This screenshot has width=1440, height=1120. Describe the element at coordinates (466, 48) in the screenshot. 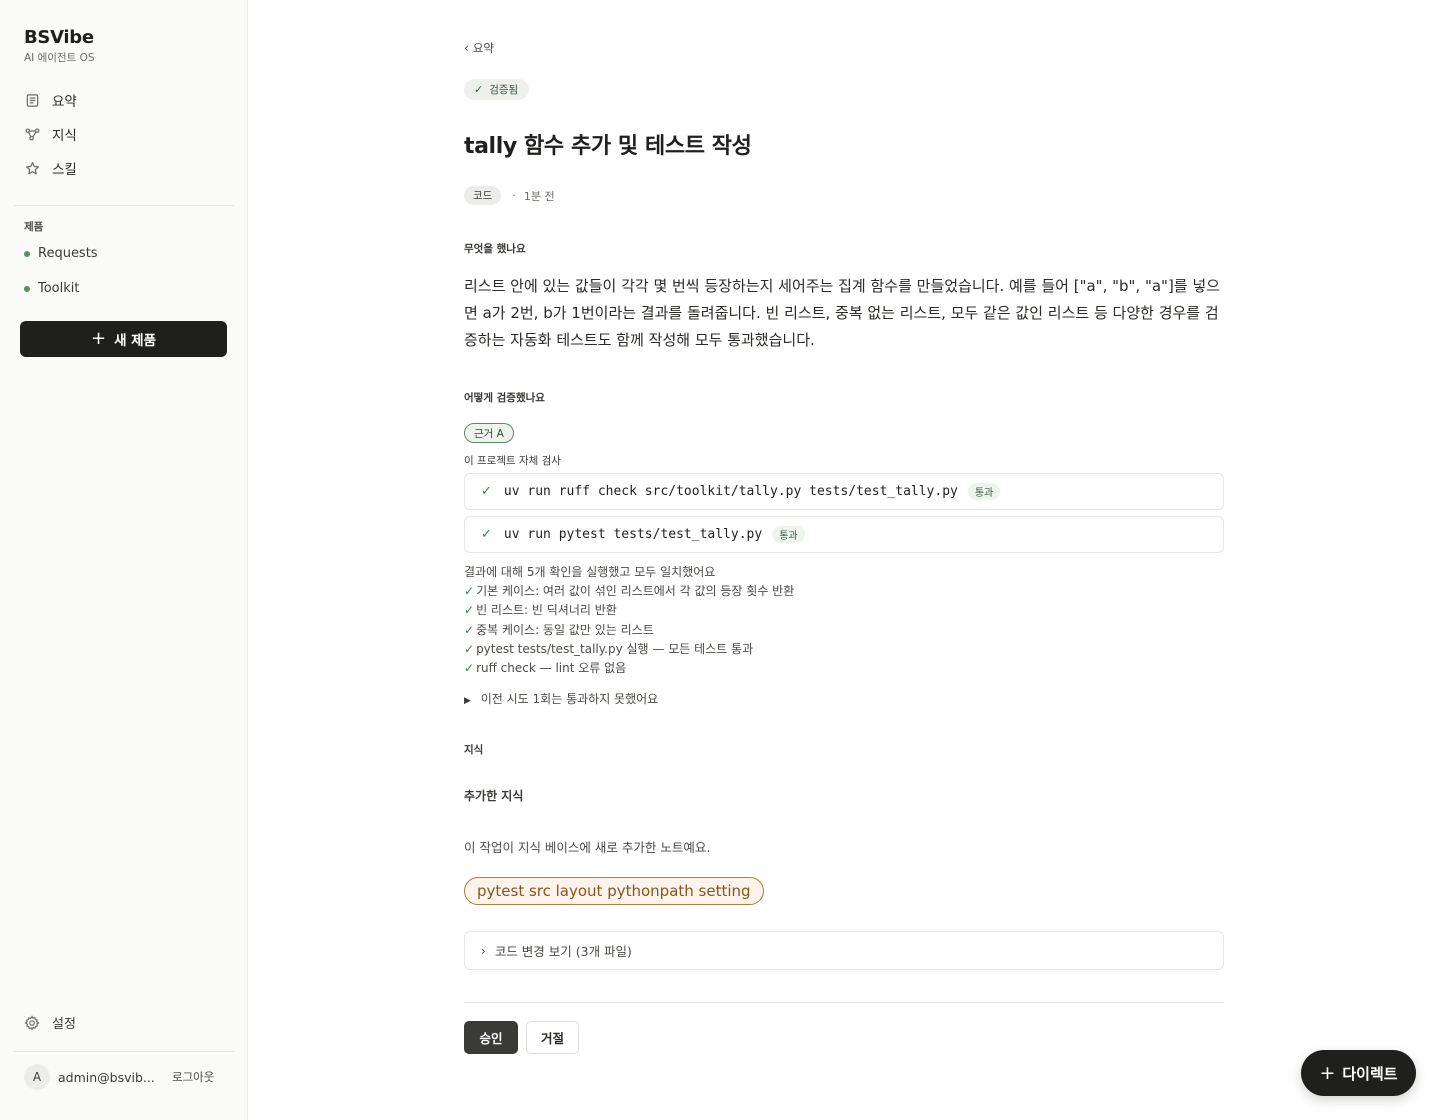

I see `chevron-left-icon: ‹` at that location.